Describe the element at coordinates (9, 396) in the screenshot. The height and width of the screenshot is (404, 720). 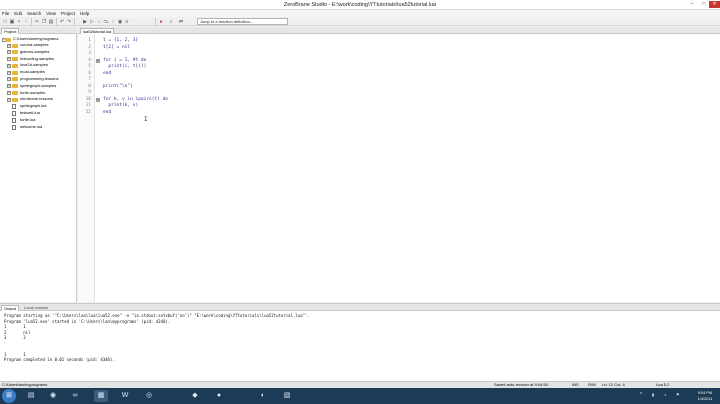
I see `start-button: ⊞` at that location.